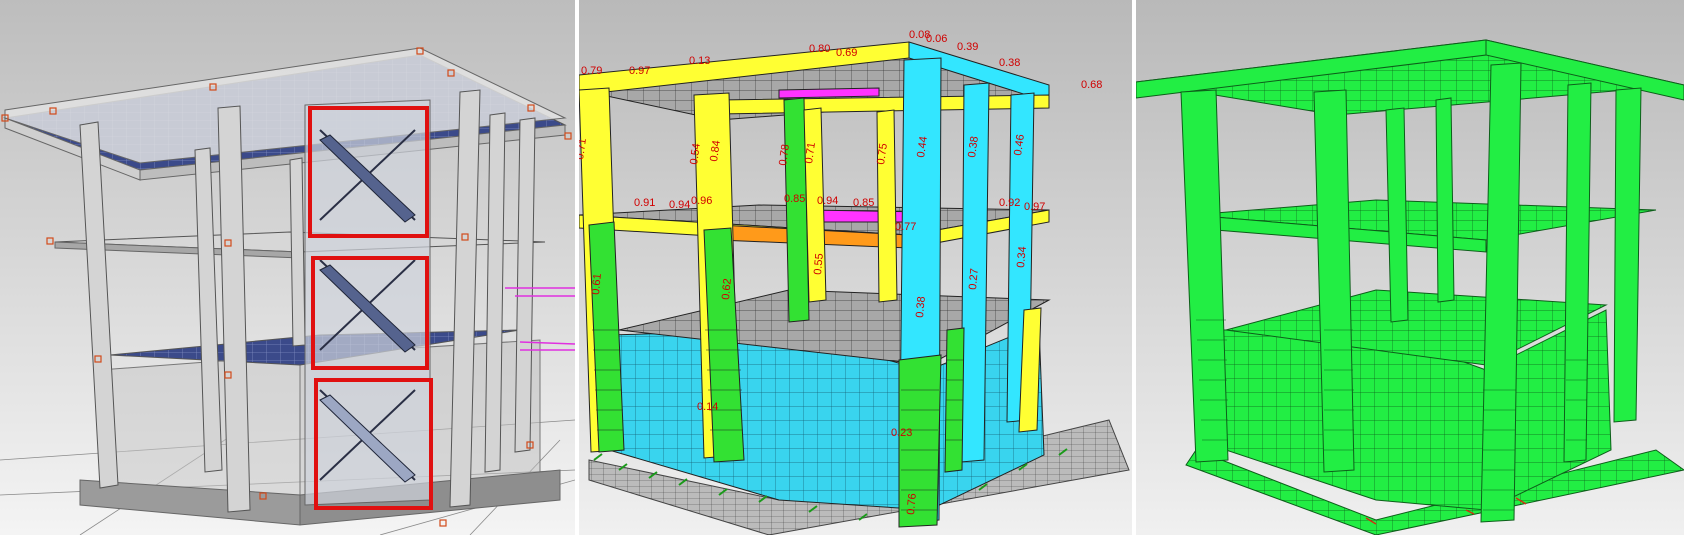  I want to click on util-label: 0.80, so click(819, 49).